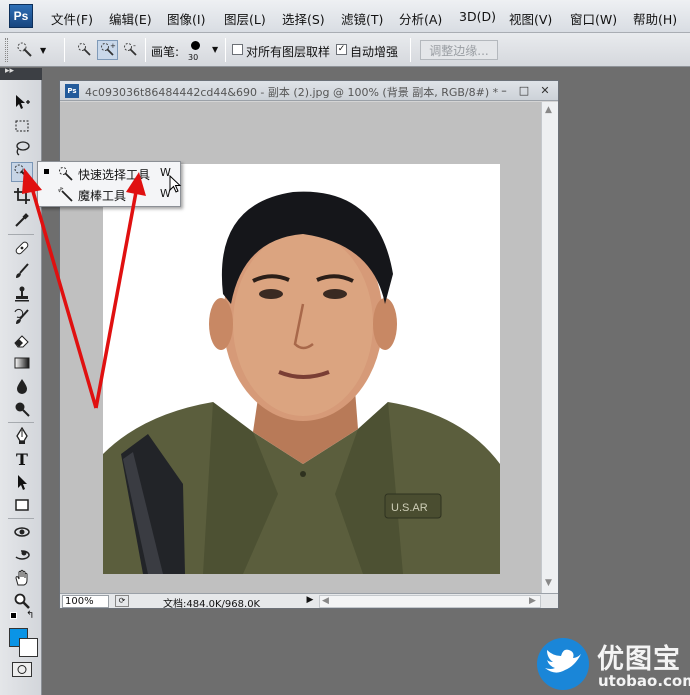 The height and width of the screenshot is (695, 690). Describe the element at coordinates (593, 18) in the screenshot. I see `menu-window: 窗口(W)` at that location.